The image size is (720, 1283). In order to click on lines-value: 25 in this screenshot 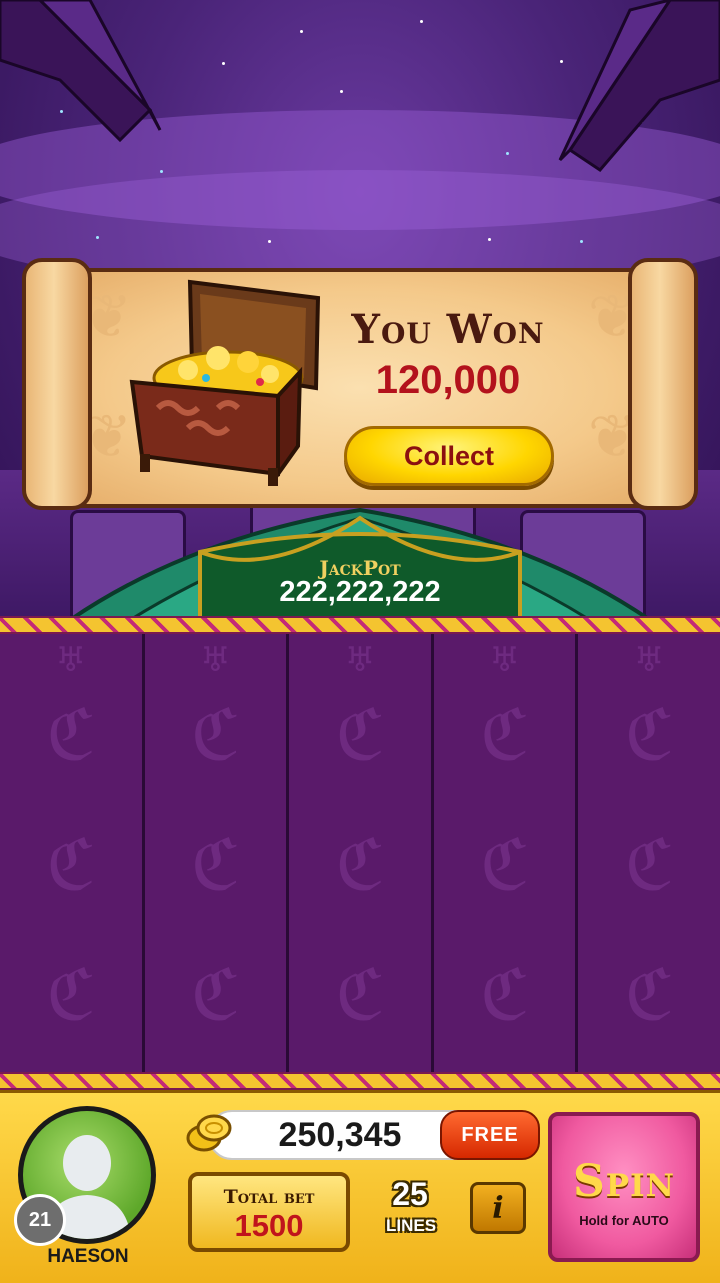, I will do `click(410, 1194)`.